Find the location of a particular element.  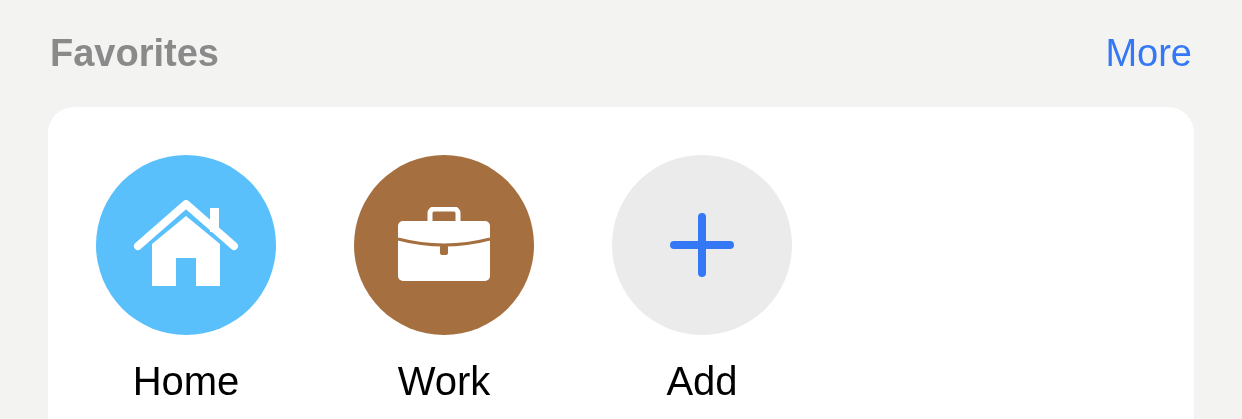

favorite-label: Work is located at coordinates (444, 381).